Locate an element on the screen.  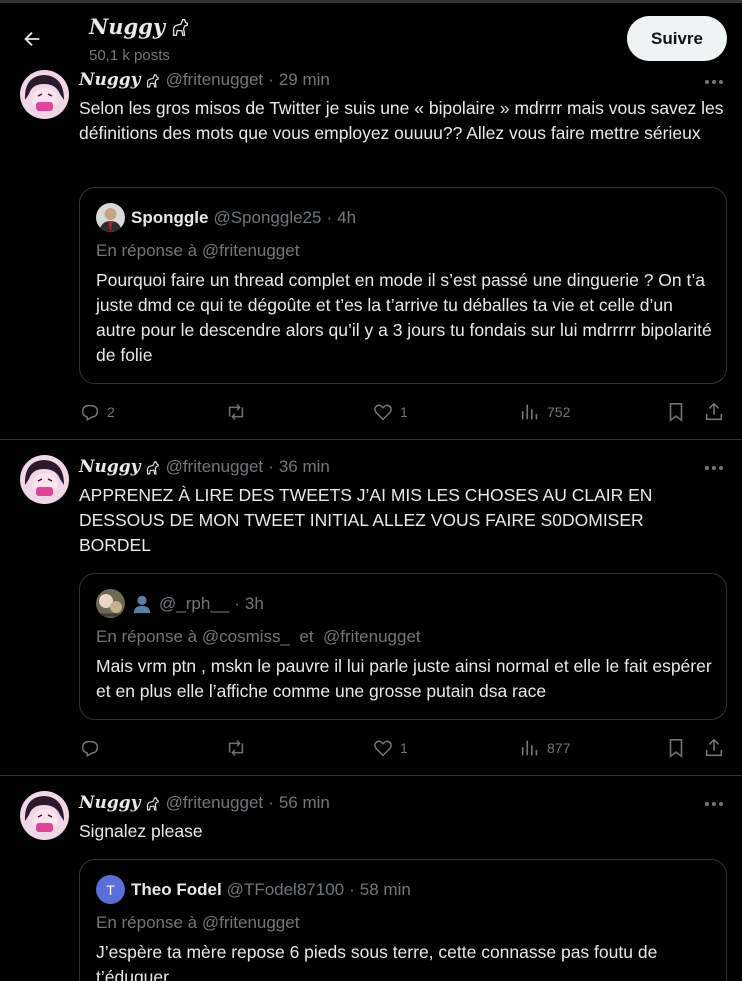
tweet-text: Signalez please is located at coordinates (141, 831).